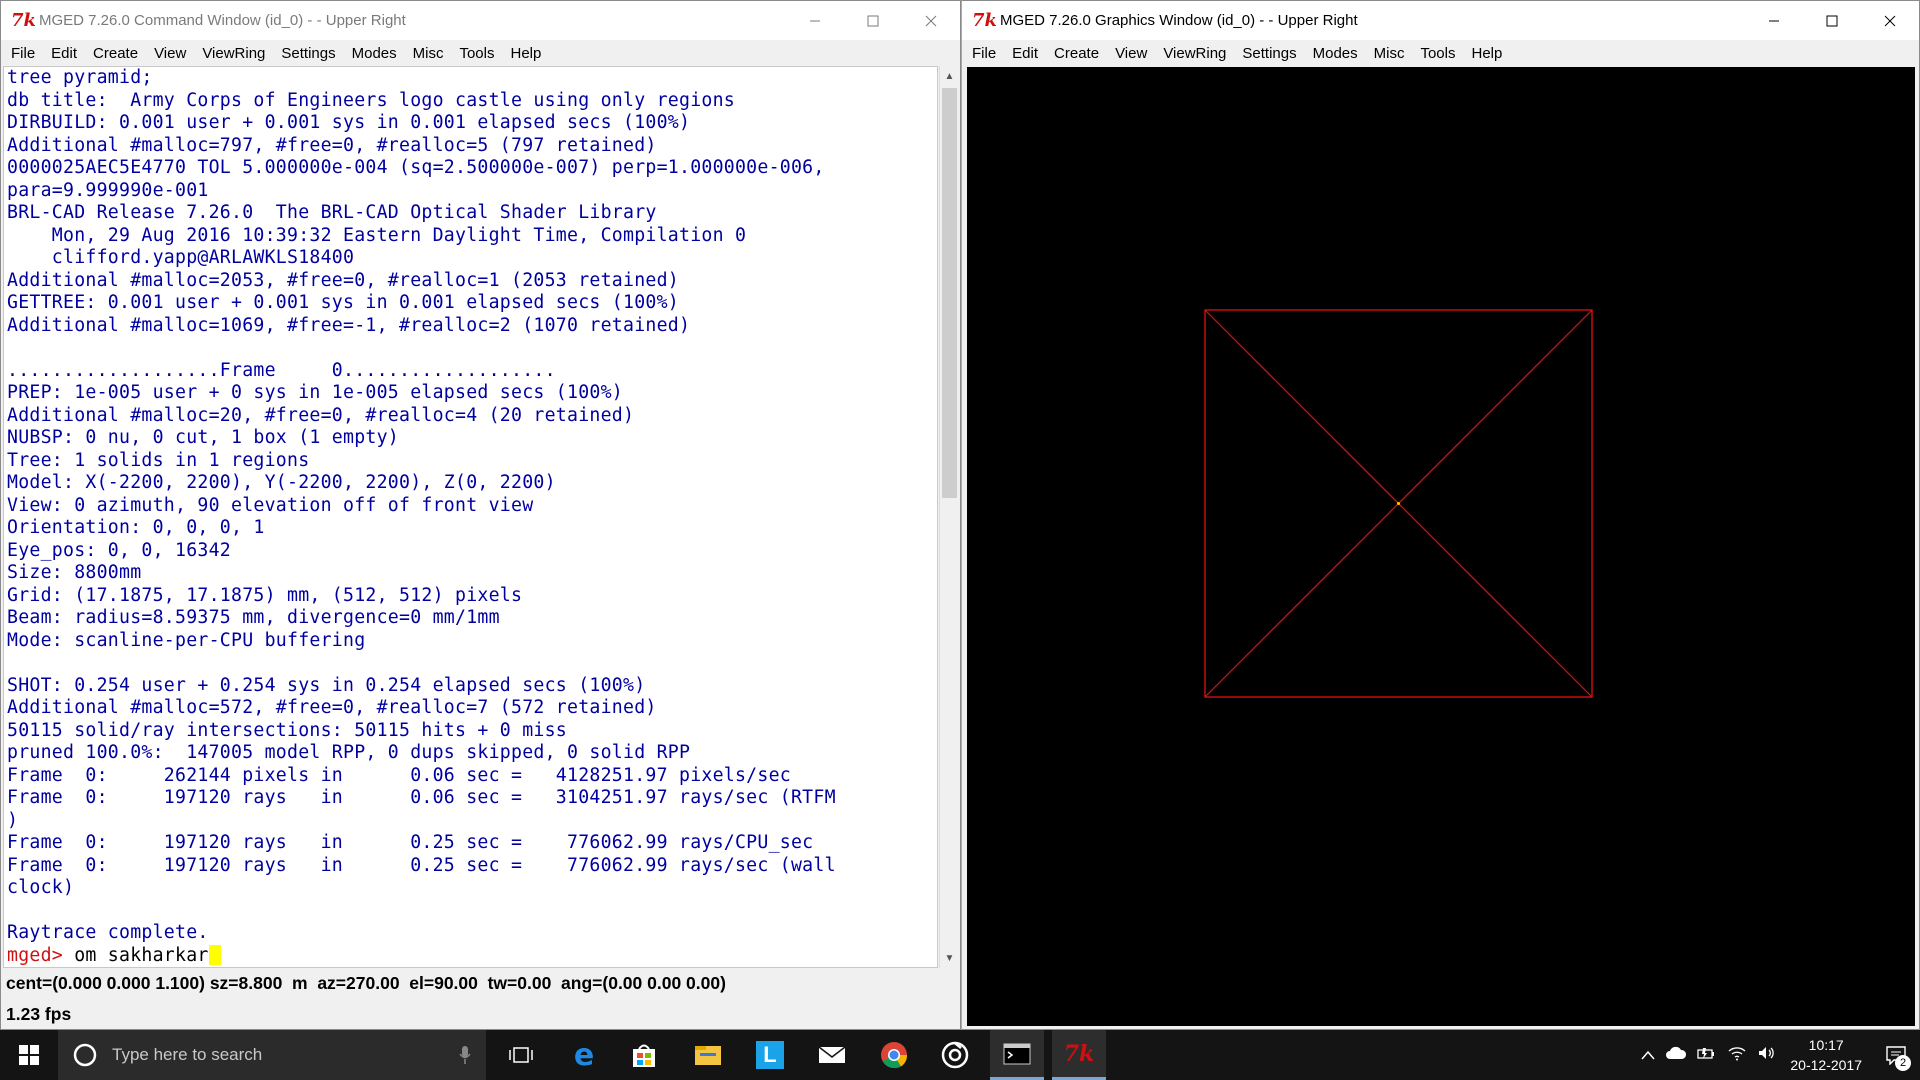  Describe the element at coordinates (1767, 1055) in the screenshot. I see `volume-icon` at that location.